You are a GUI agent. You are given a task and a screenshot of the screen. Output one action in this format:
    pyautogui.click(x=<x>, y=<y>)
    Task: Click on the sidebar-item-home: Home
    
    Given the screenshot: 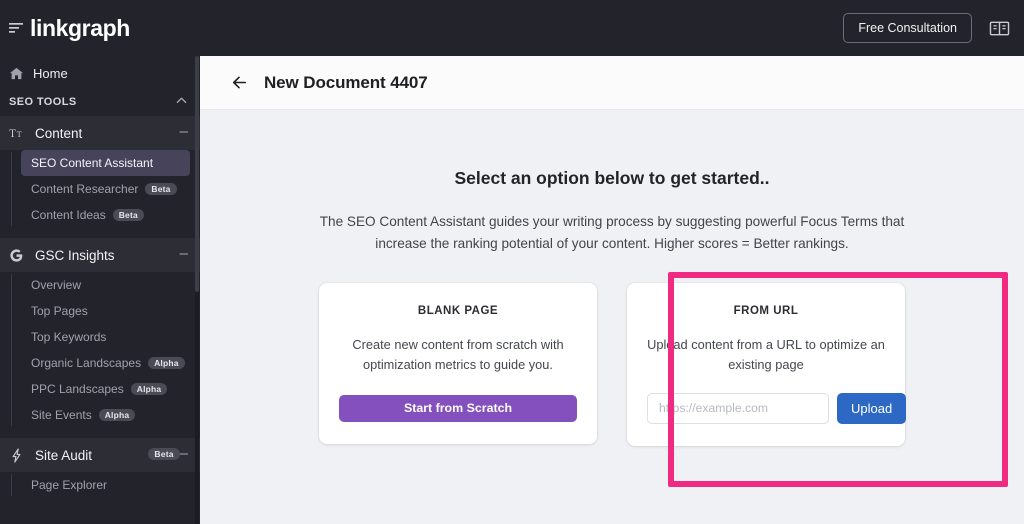 What is the action you would take?
    pyautogui.click(x=100, y=73)
    